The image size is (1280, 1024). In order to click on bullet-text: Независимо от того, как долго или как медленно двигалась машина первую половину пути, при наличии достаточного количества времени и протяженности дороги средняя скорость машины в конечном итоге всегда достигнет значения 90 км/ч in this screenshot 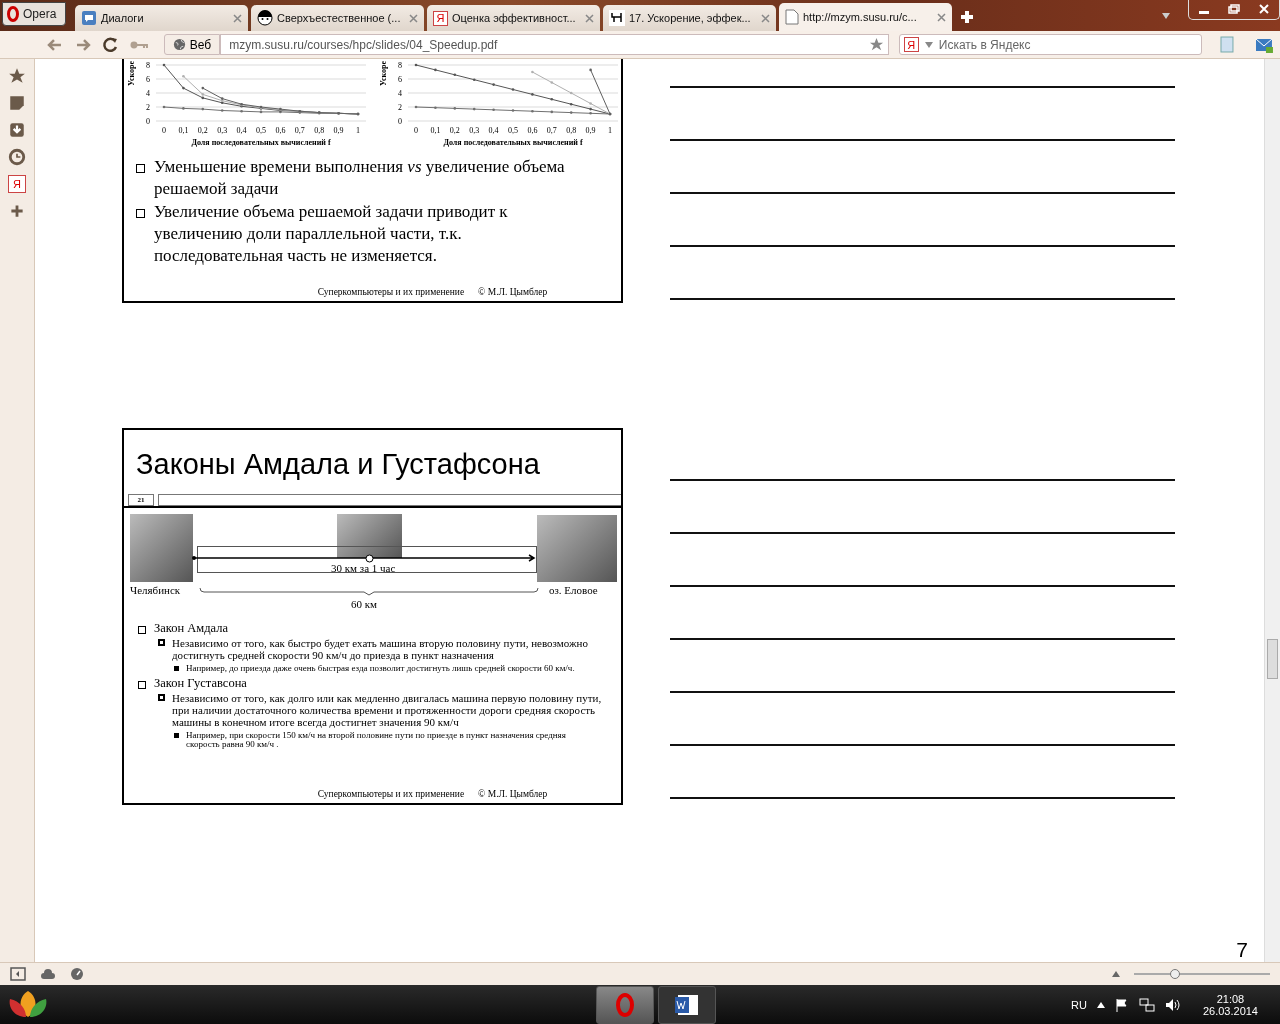, I will do `click(387, 709)`.